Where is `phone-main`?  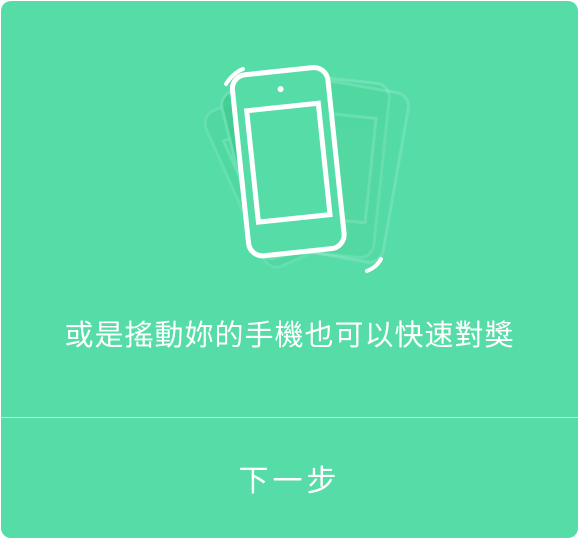
phone-main is located at coordinates (288, 162).